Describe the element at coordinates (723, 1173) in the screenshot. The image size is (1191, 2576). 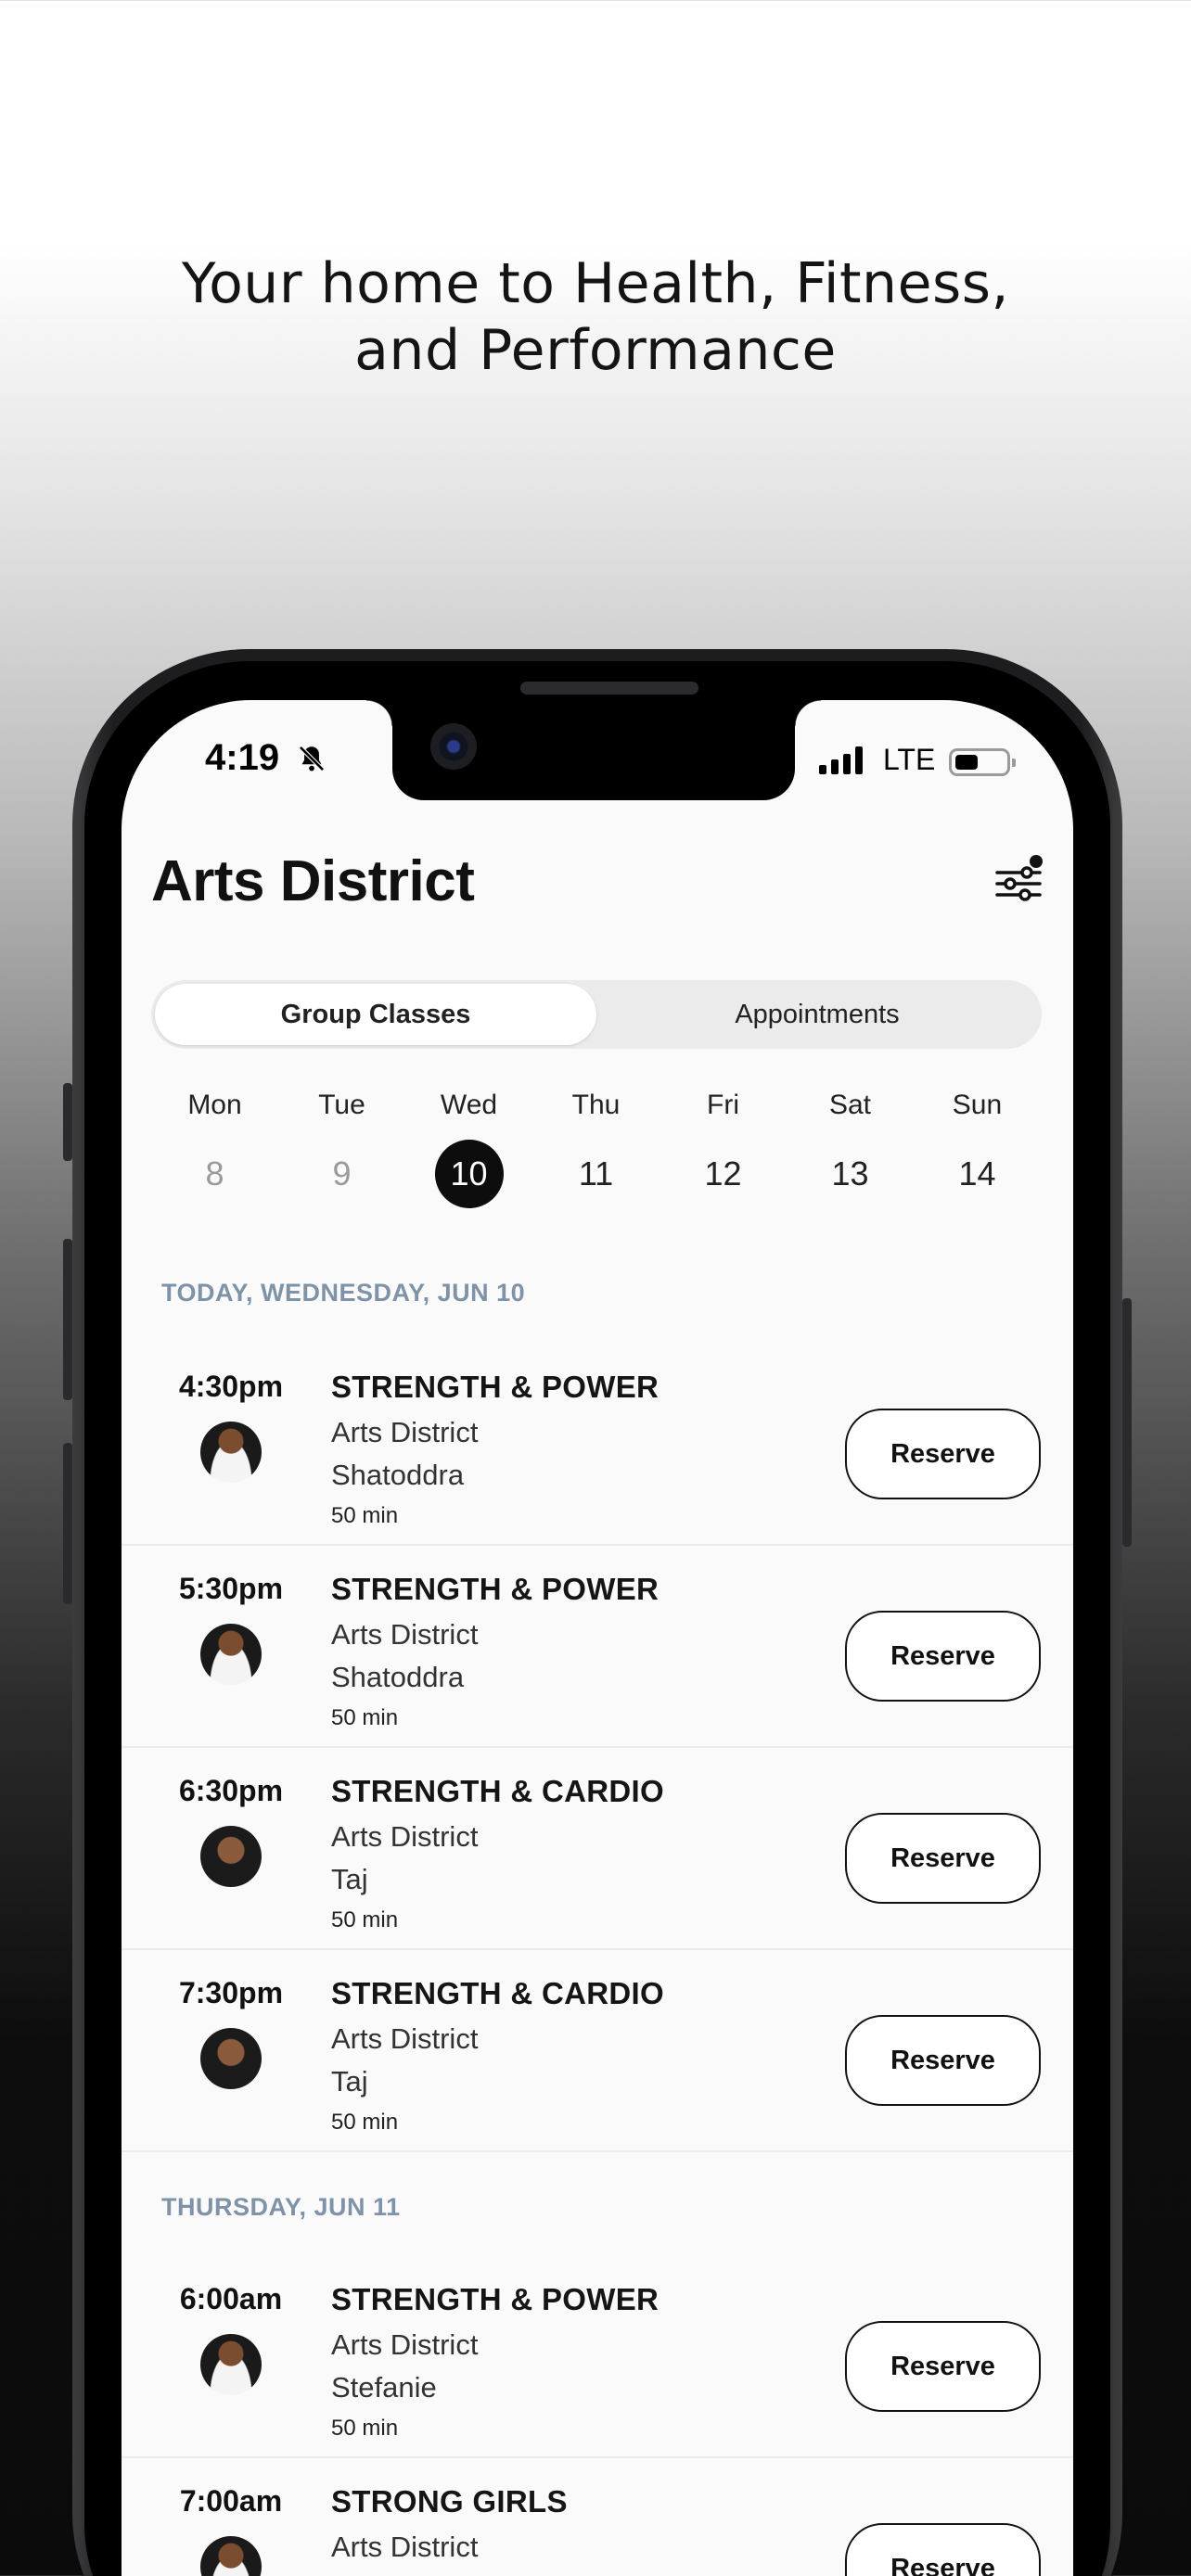
I see `day-number: 12` at that location.